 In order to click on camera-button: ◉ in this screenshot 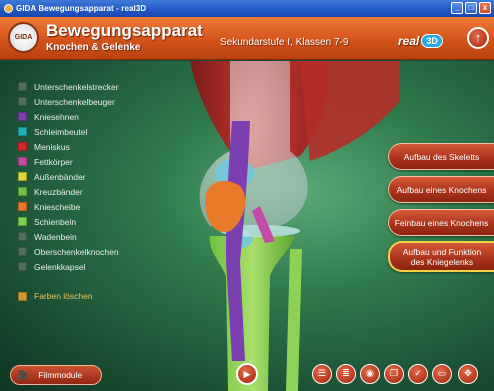, I will do `click(370, 374)`.